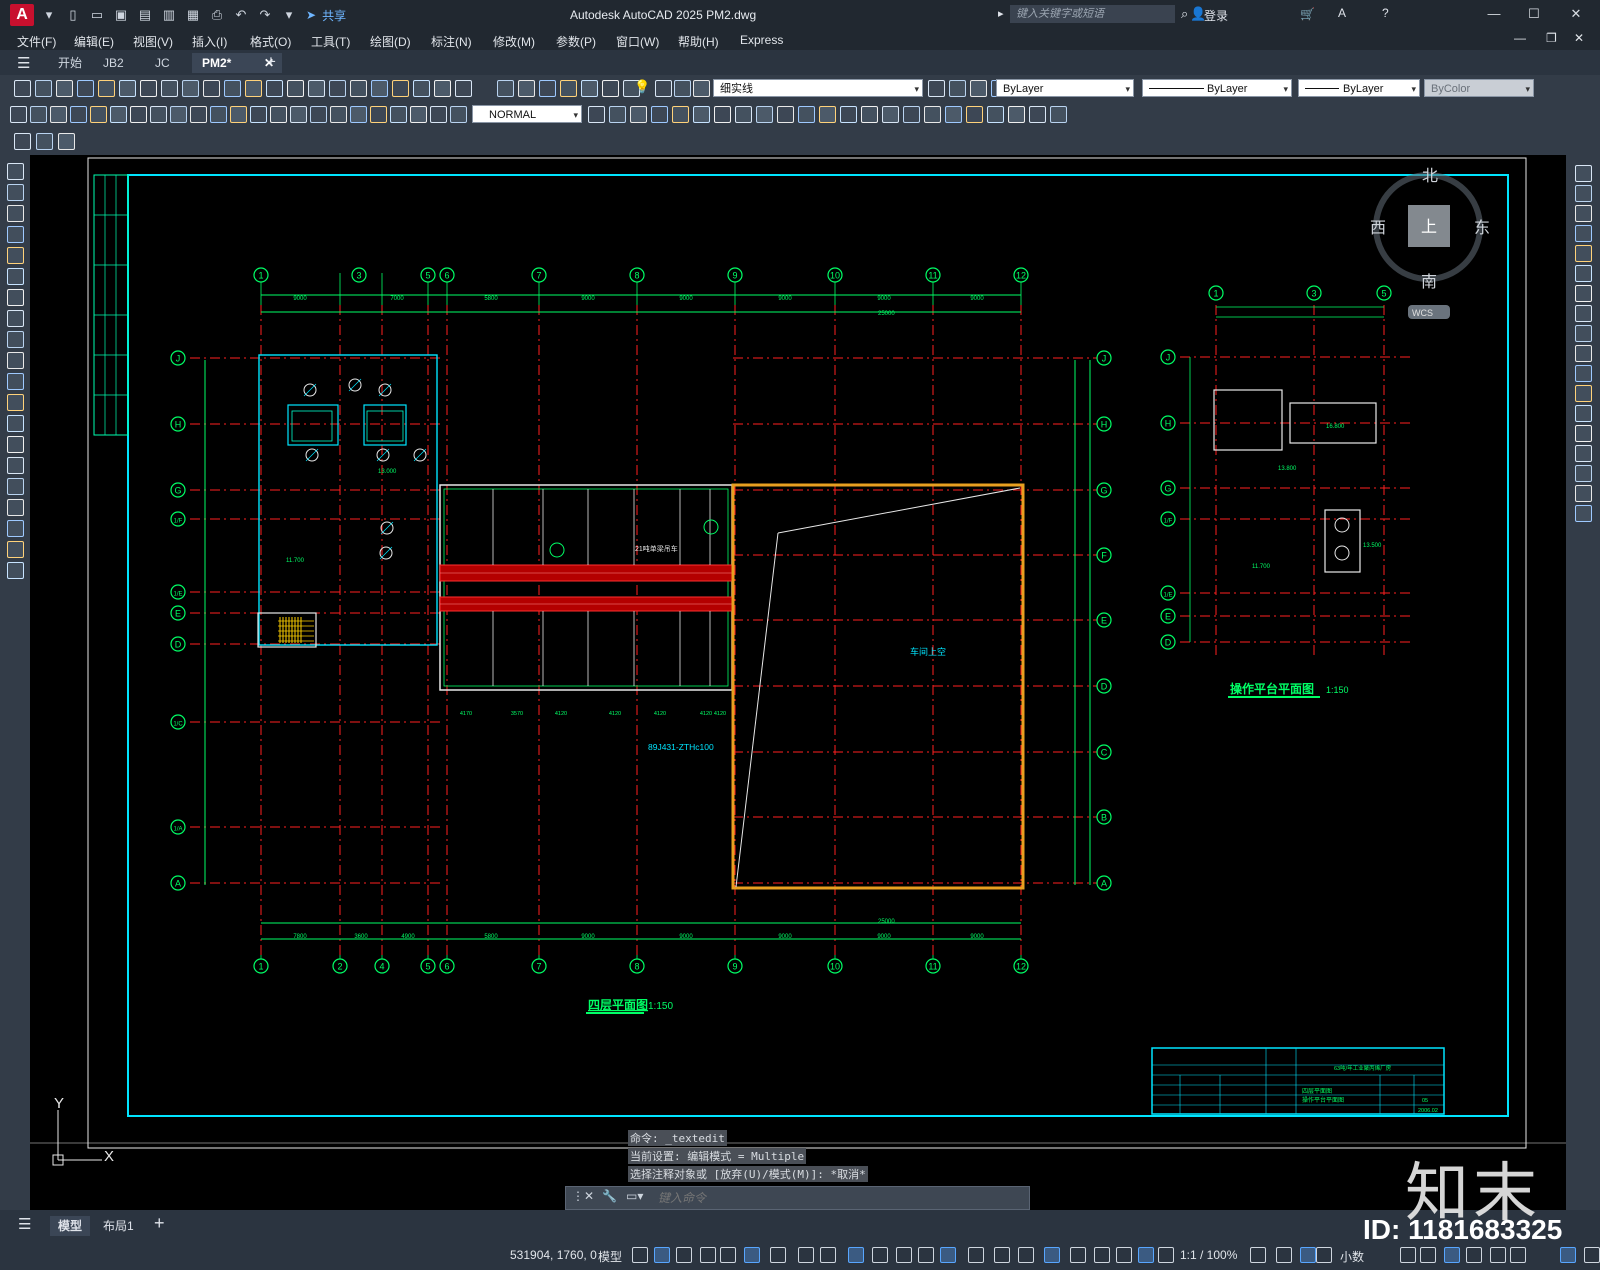 The width and height of the screenshot is (1600, 1270). What do you see at coordinates (451, 41) in the screenshot?
I see `menu-dimension: 标注(N)` at bounding box center [451, 41].